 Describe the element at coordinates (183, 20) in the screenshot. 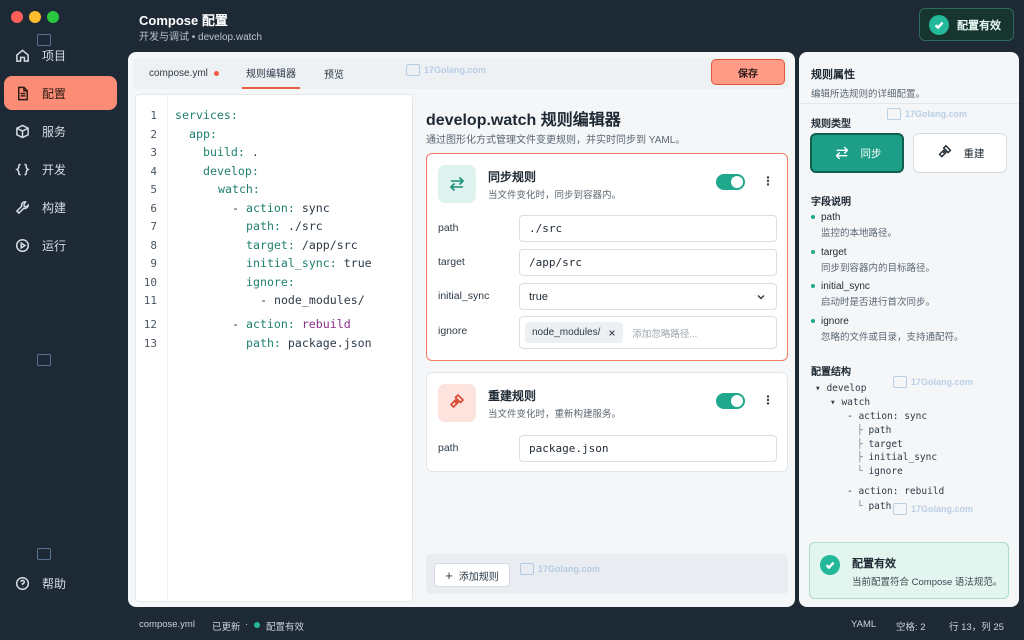

I see `page-title: Compose 配置` at that location.